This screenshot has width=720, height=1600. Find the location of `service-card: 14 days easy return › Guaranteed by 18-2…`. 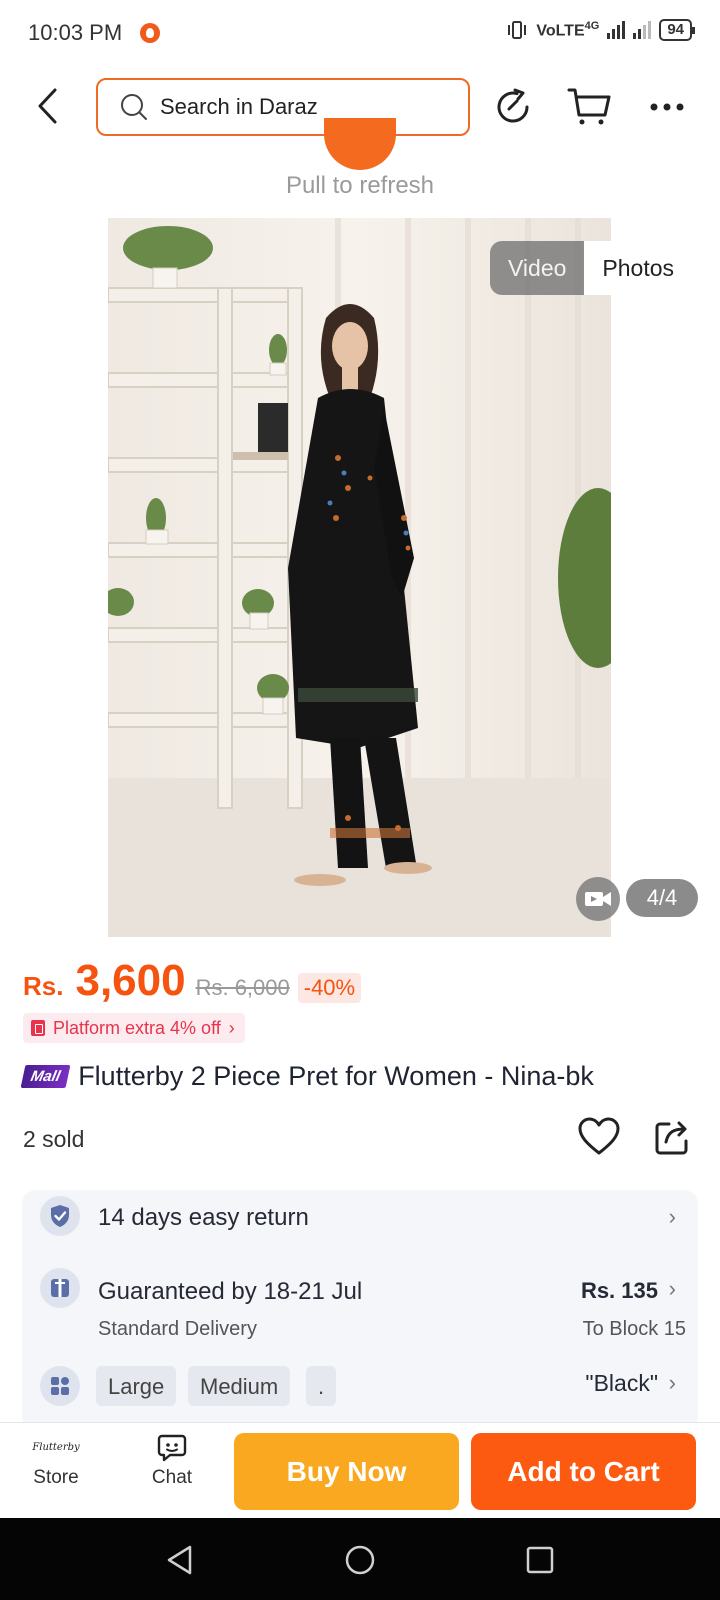

service-card: 14 days easy return › Guaranteed by 18-2… is located at coordinates (360, 1310).